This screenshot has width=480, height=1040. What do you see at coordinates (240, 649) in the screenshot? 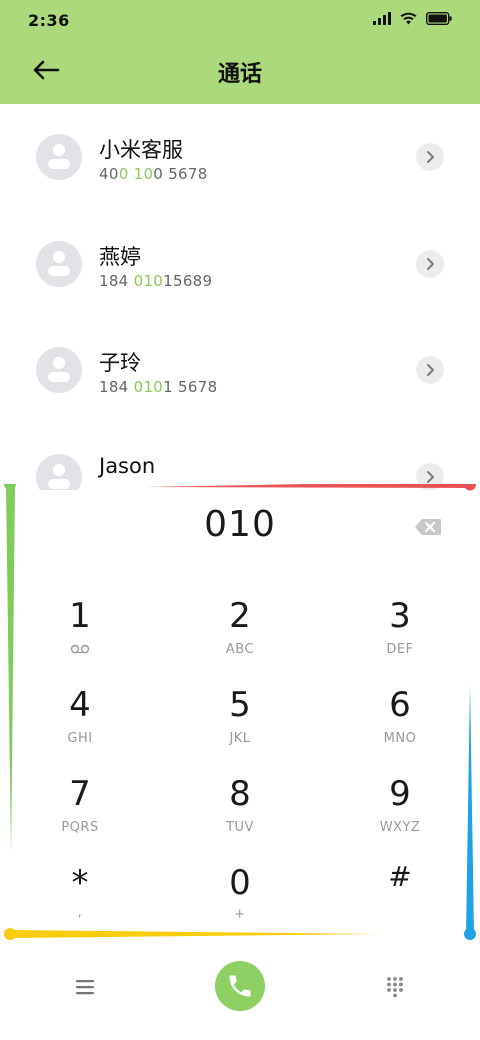
I see `key-letters: ABC` at bounding box center [240, 649].